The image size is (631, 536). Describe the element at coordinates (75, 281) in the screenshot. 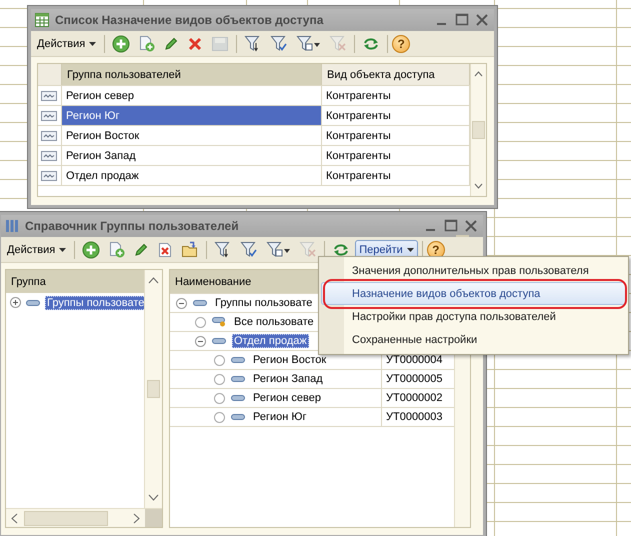

I see `column-header: Группа` at that location.